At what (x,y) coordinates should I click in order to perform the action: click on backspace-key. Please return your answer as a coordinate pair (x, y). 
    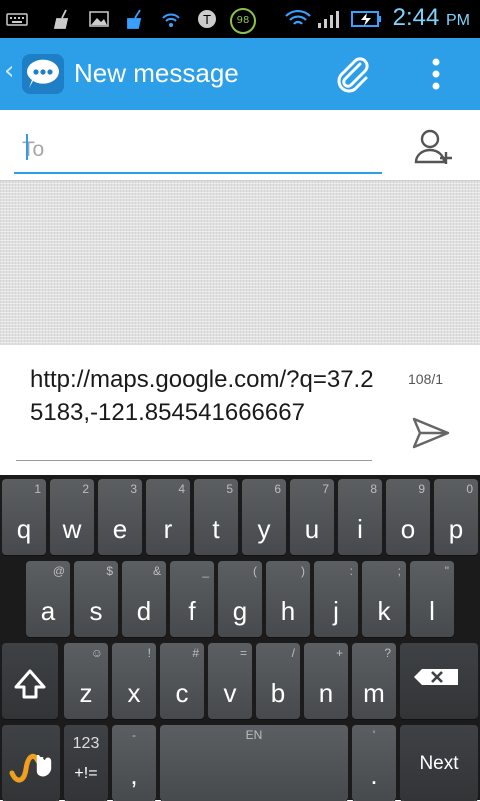
    Looking at the image, I should click on (439, 681).